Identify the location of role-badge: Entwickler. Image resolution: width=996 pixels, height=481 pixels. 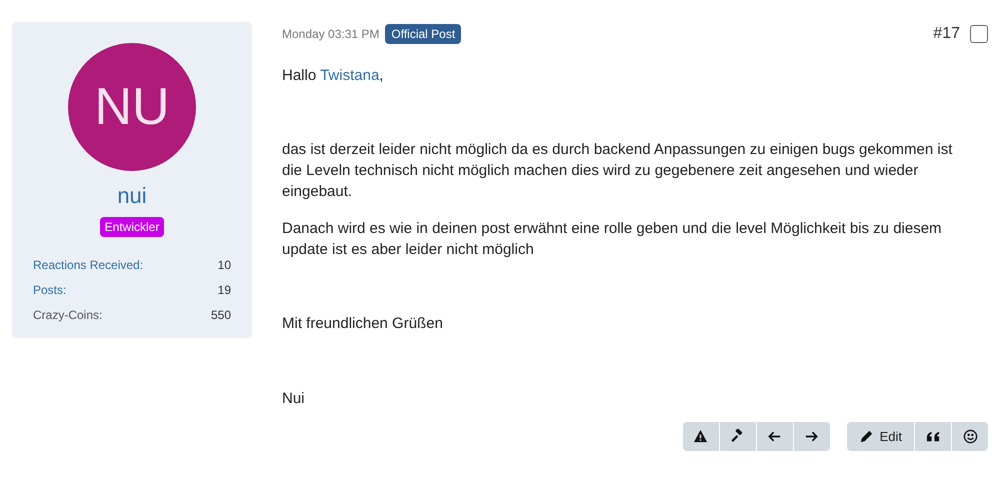
(132, 227).